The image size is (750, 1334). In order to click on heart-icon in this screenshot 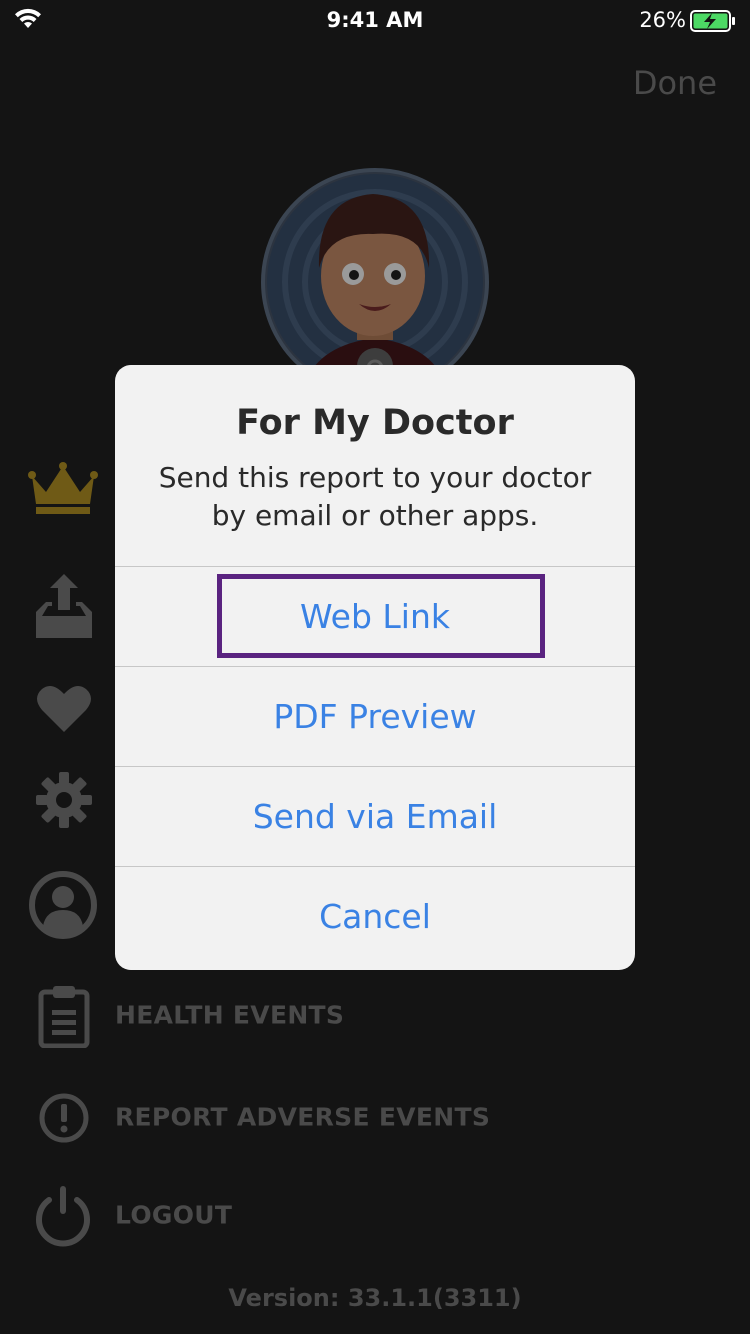, I will do `click(64, 711)`.